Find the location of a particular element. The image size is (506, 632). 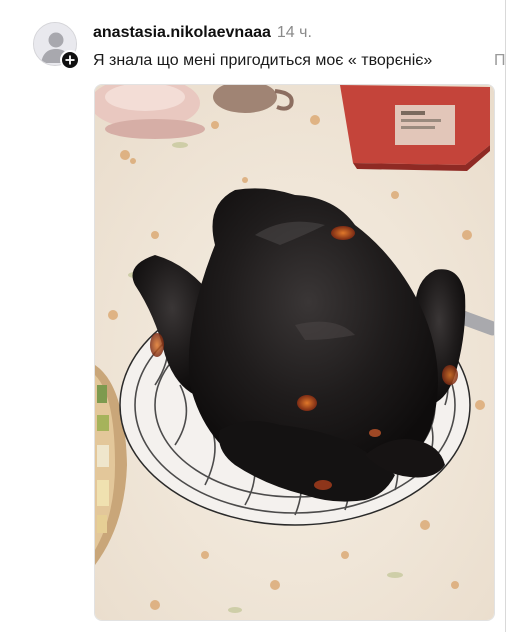

follow-button is located at coordinates (70, 60).